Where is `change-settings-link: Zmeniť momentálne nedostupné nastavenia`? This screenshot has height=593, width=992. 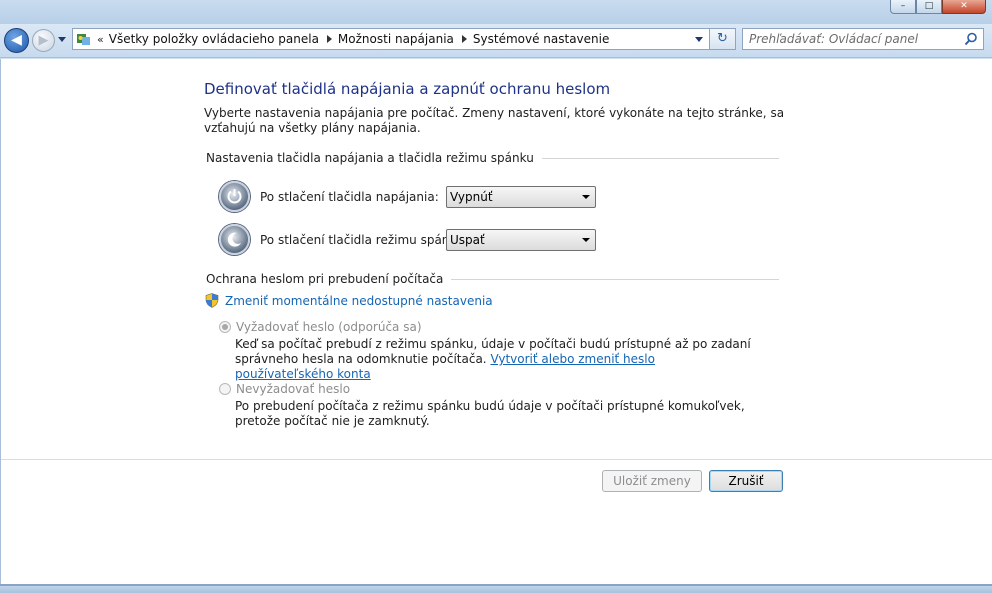
change-settings-link: Zmeniť momentálne nedostupné nastavenia is located at coordinates (349, 300).